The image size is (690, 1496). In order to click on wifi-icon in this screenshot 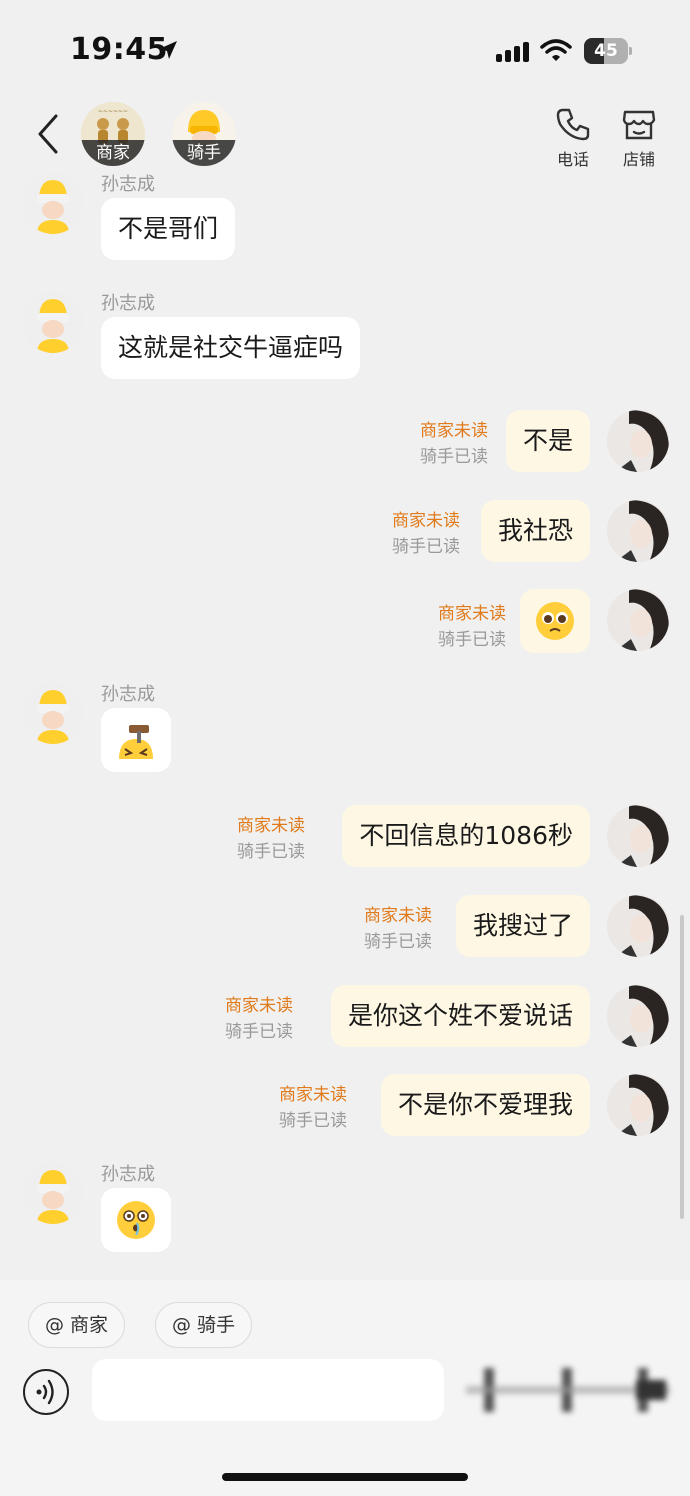, I will do `click(556, 50)`.